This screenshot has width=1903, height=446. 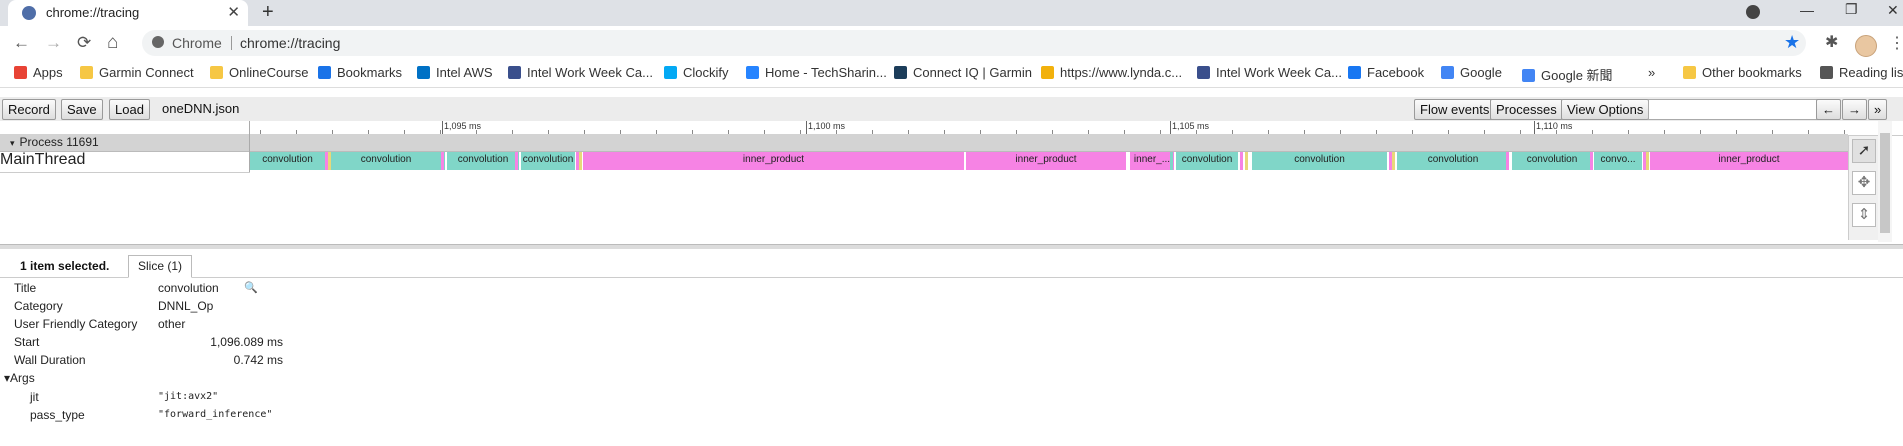 I want to click on star-icon, so click(x=324, y=72).